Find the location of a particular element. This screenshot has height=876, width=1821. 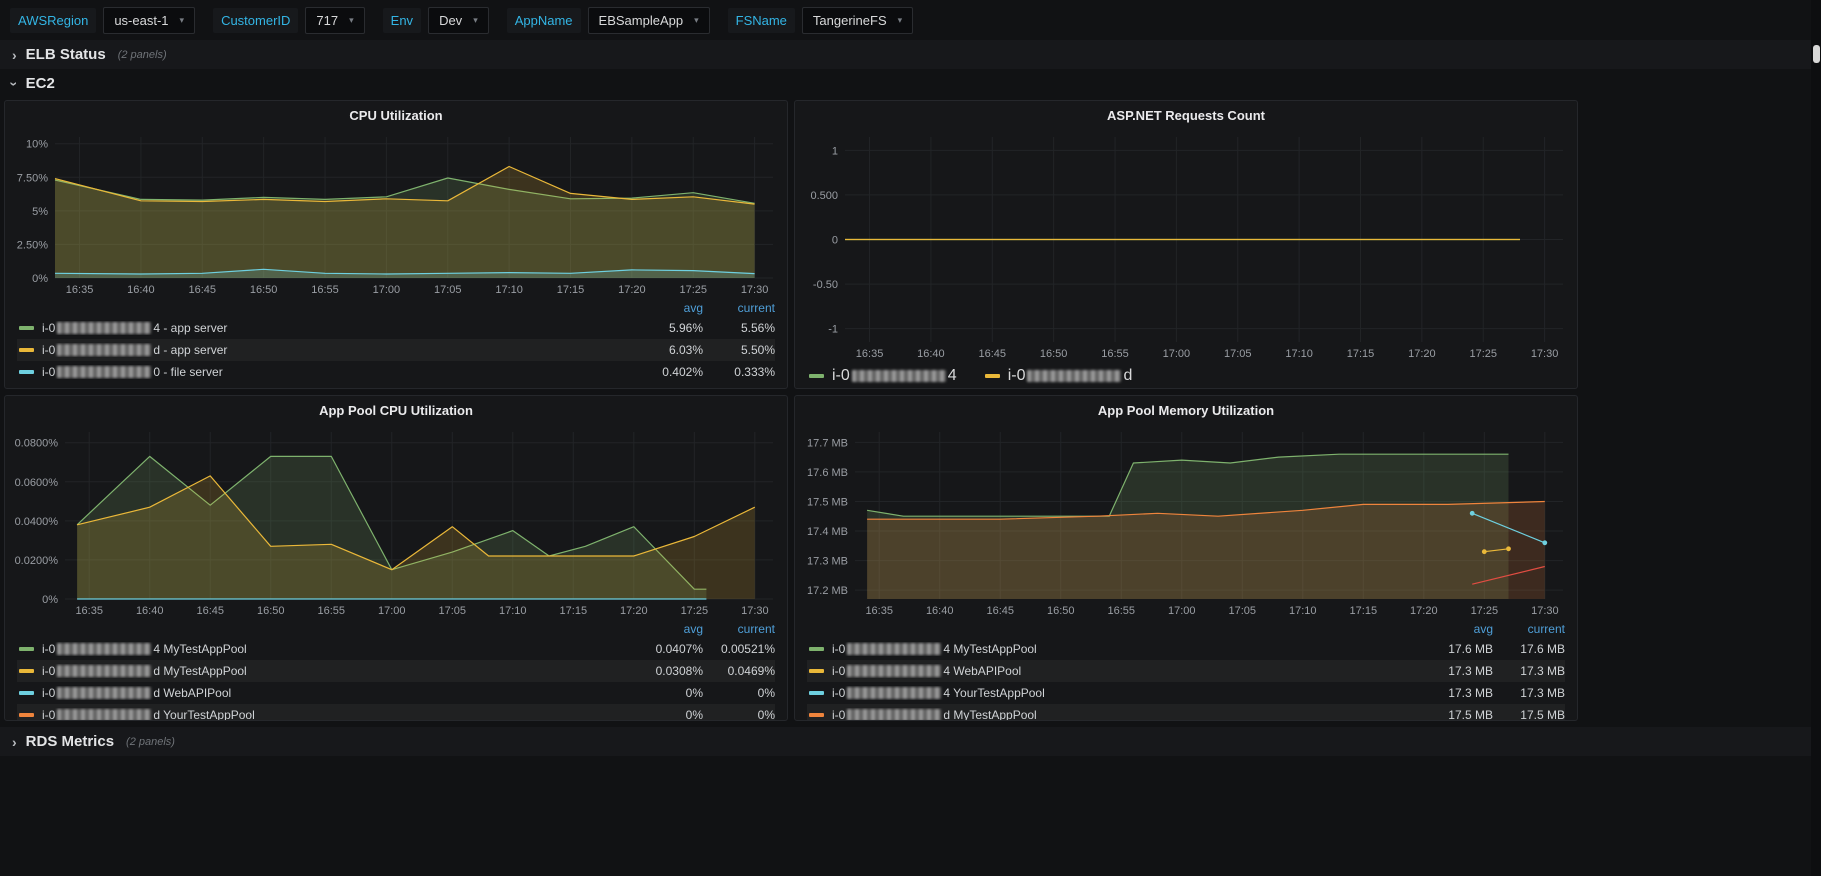

variable-value-dropdown: Dev ▾ is located at coordinates (458, 20).